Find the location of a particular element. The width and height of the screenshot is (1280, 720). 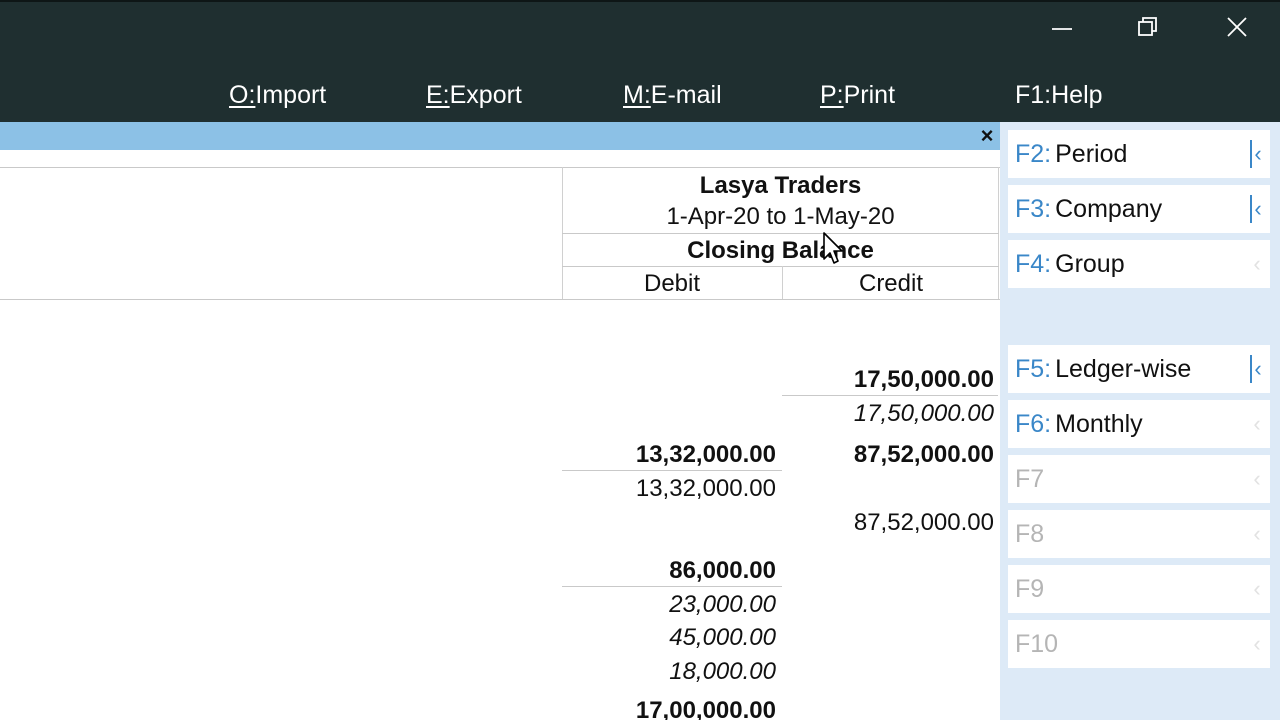

amount-debit: 23,000.00 is located at coordinates (722, 604).